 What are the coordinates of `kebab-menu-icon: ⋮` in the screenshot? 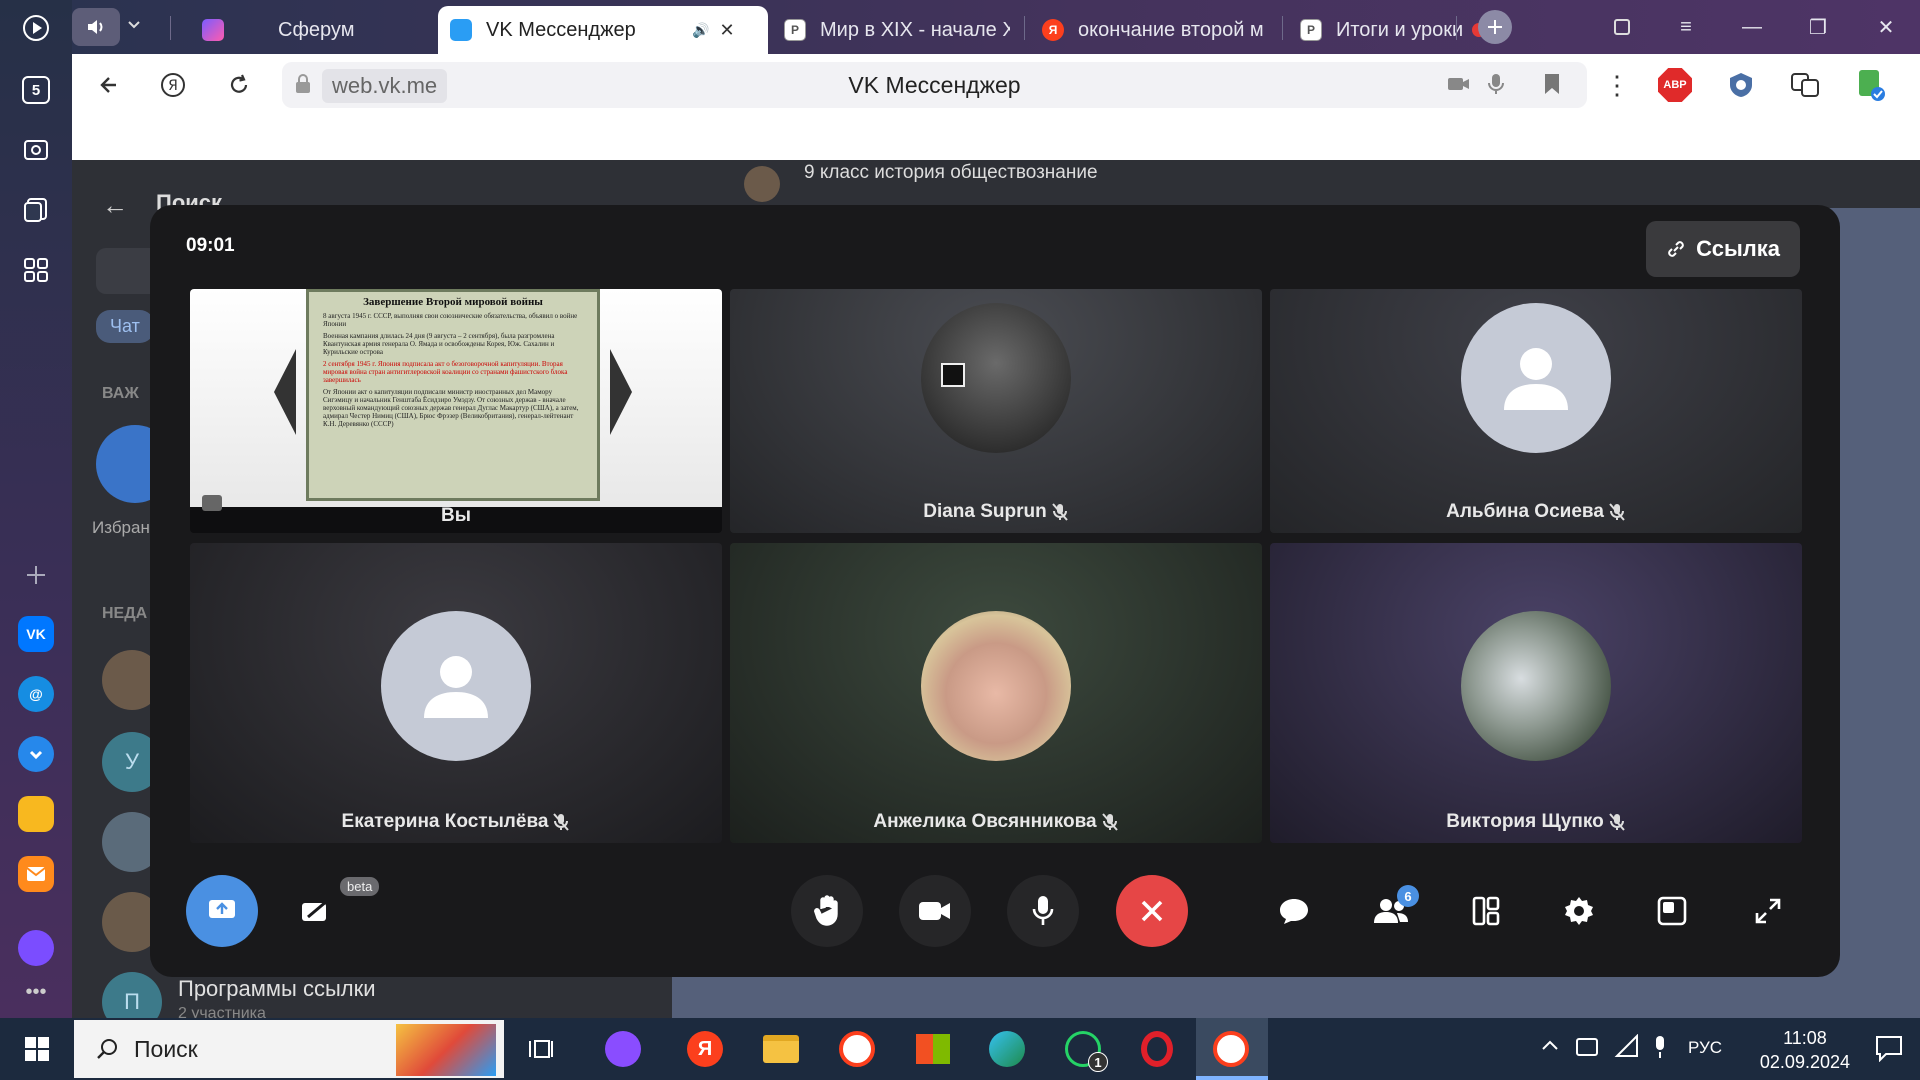 It's located at (1617, 85).